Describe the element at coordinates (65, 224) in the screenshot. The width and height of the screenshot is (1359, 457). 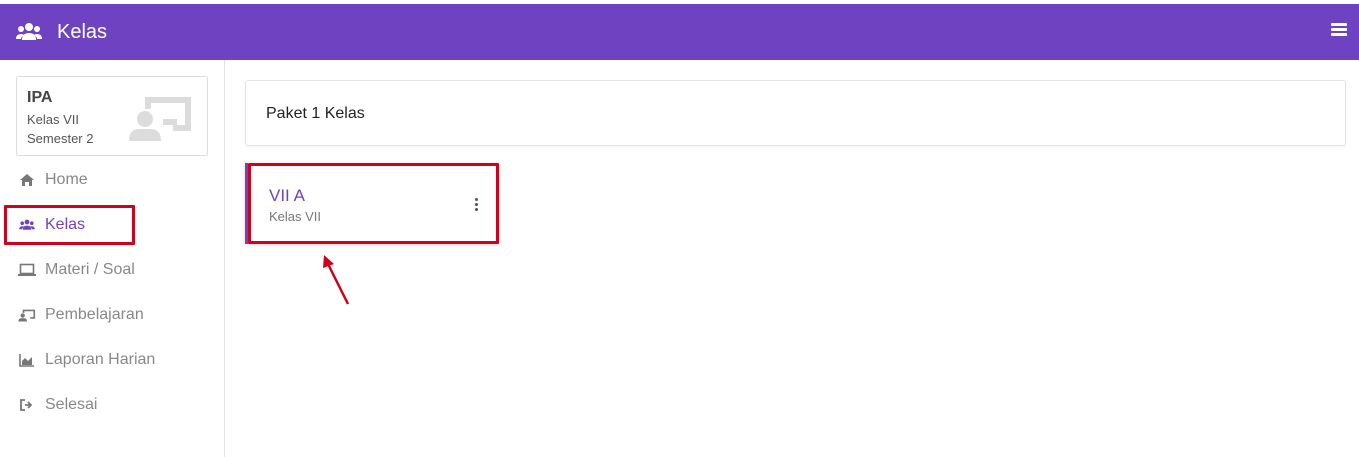
I see `sidebar-item-label: Kelas` at that location.